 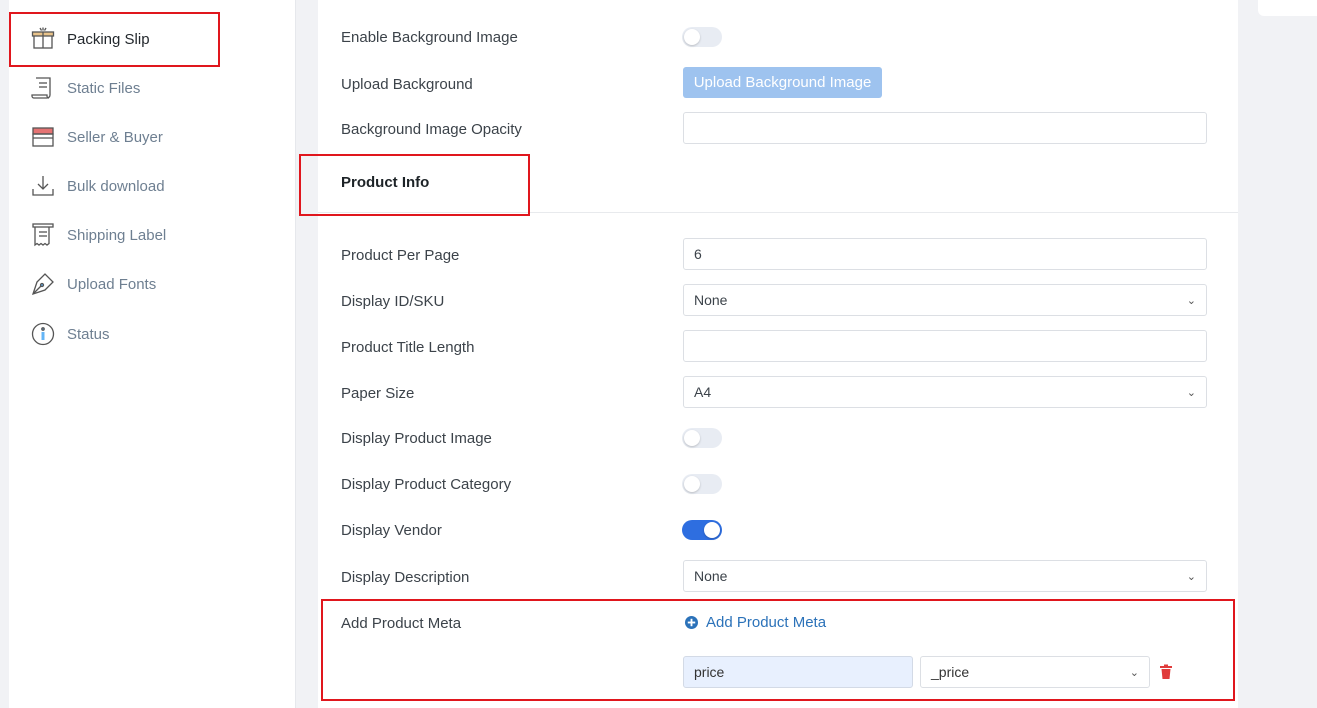 What do you see at coordinates (703, 392) in the screenshot?
I see `select-value: A4` at bounding box center [703, 392].